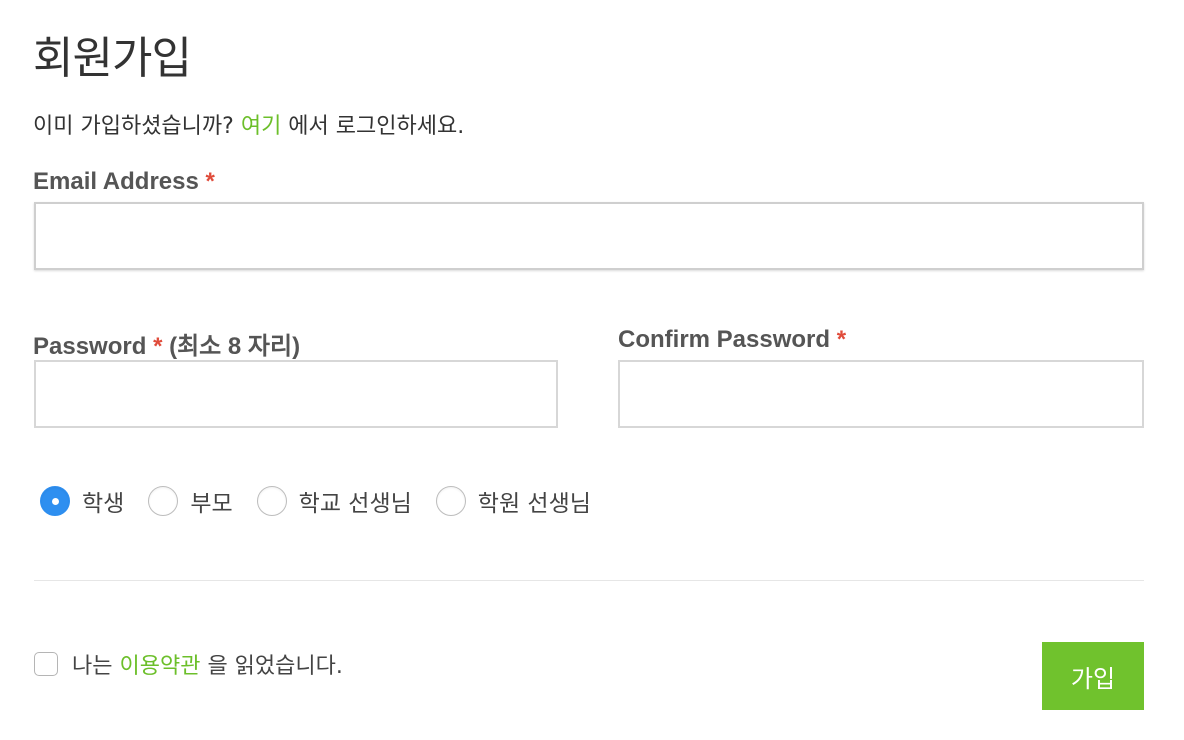  Describe the element at coordinates (261, 126) in the screenshot. I see `login-link: 여기` at that location.